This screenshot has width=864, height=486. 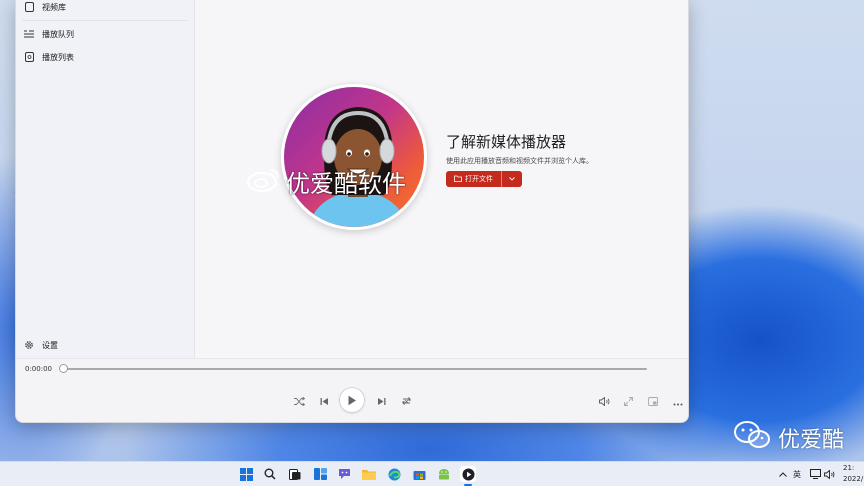 I want to click on repeat-icon, so click(x=406, y=400).